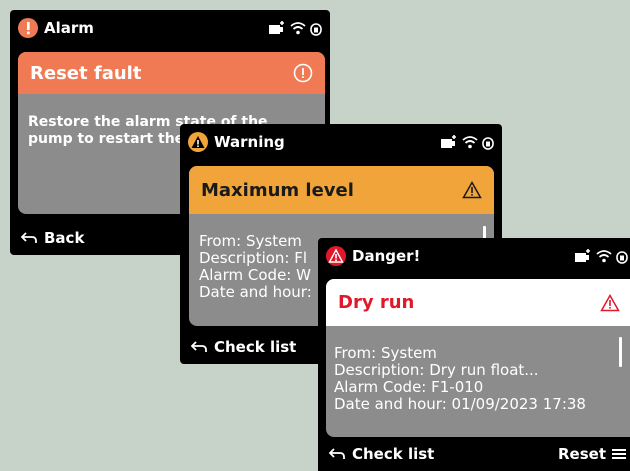 The width and height of the screenshot is (630, 471). What do you see at coordinates (303, 73) in the screenshot?
I see `exclamation-circle-icon` at bounding box center [303, 73].